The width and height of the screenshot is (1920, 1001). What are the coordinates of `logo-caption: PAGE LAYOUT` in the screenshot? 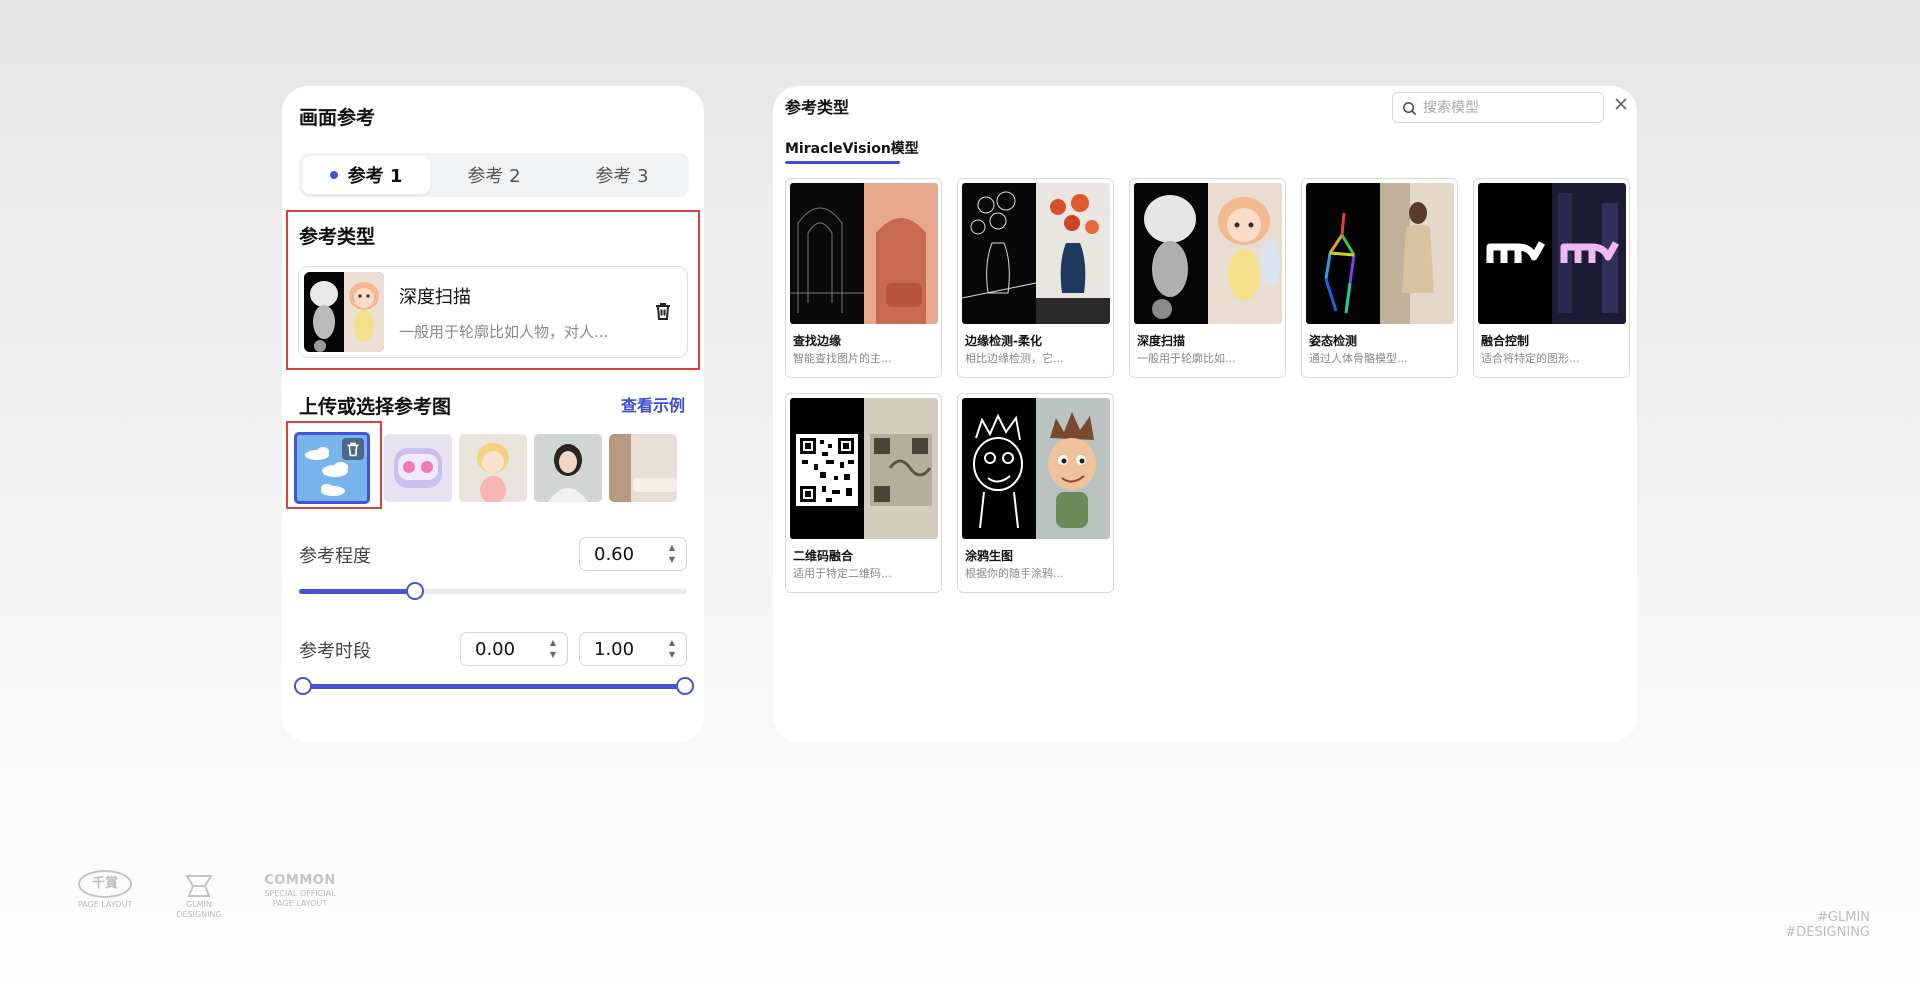 It's located at (105, 904).